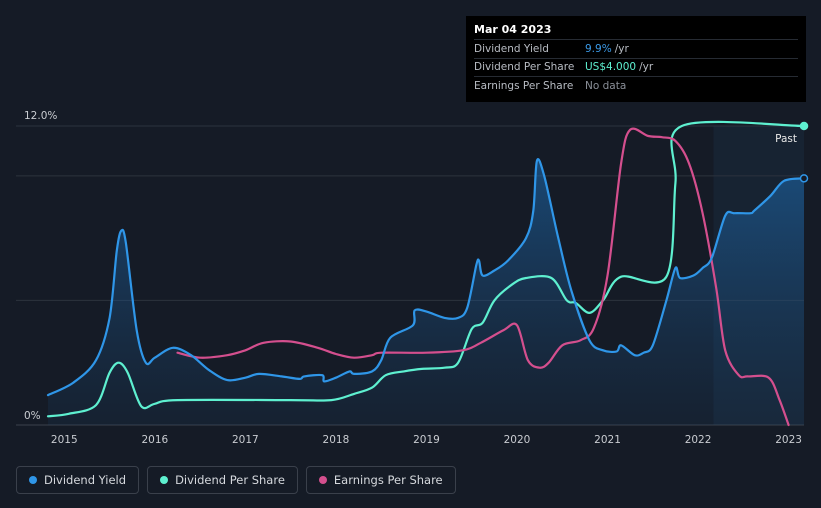 The width and height of the screenshot is (821, 508). I want to click on tooltip-value: 9.9%, so click(598, 48).